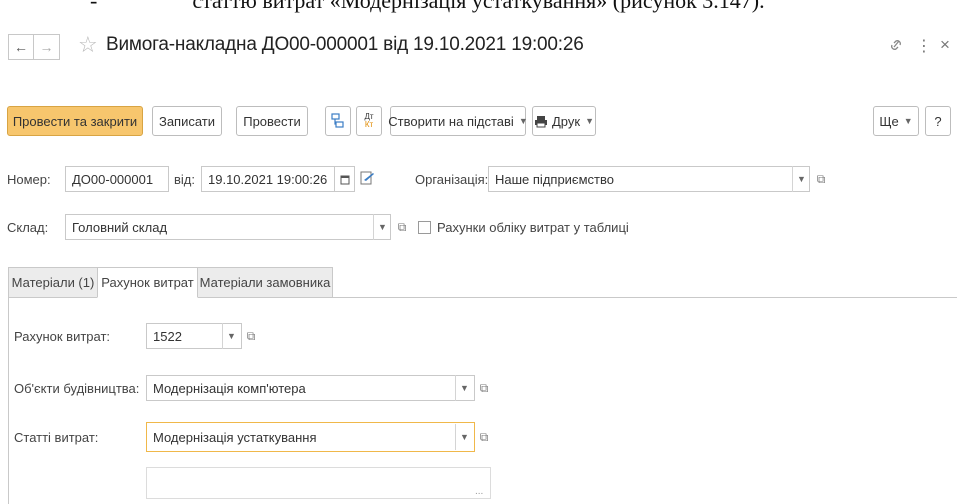 Image resolution: width=957 pixels, height=504 pixels. Describe the element at coordinates (318, 483) in the screenshot. I see `extra-field` at that location.